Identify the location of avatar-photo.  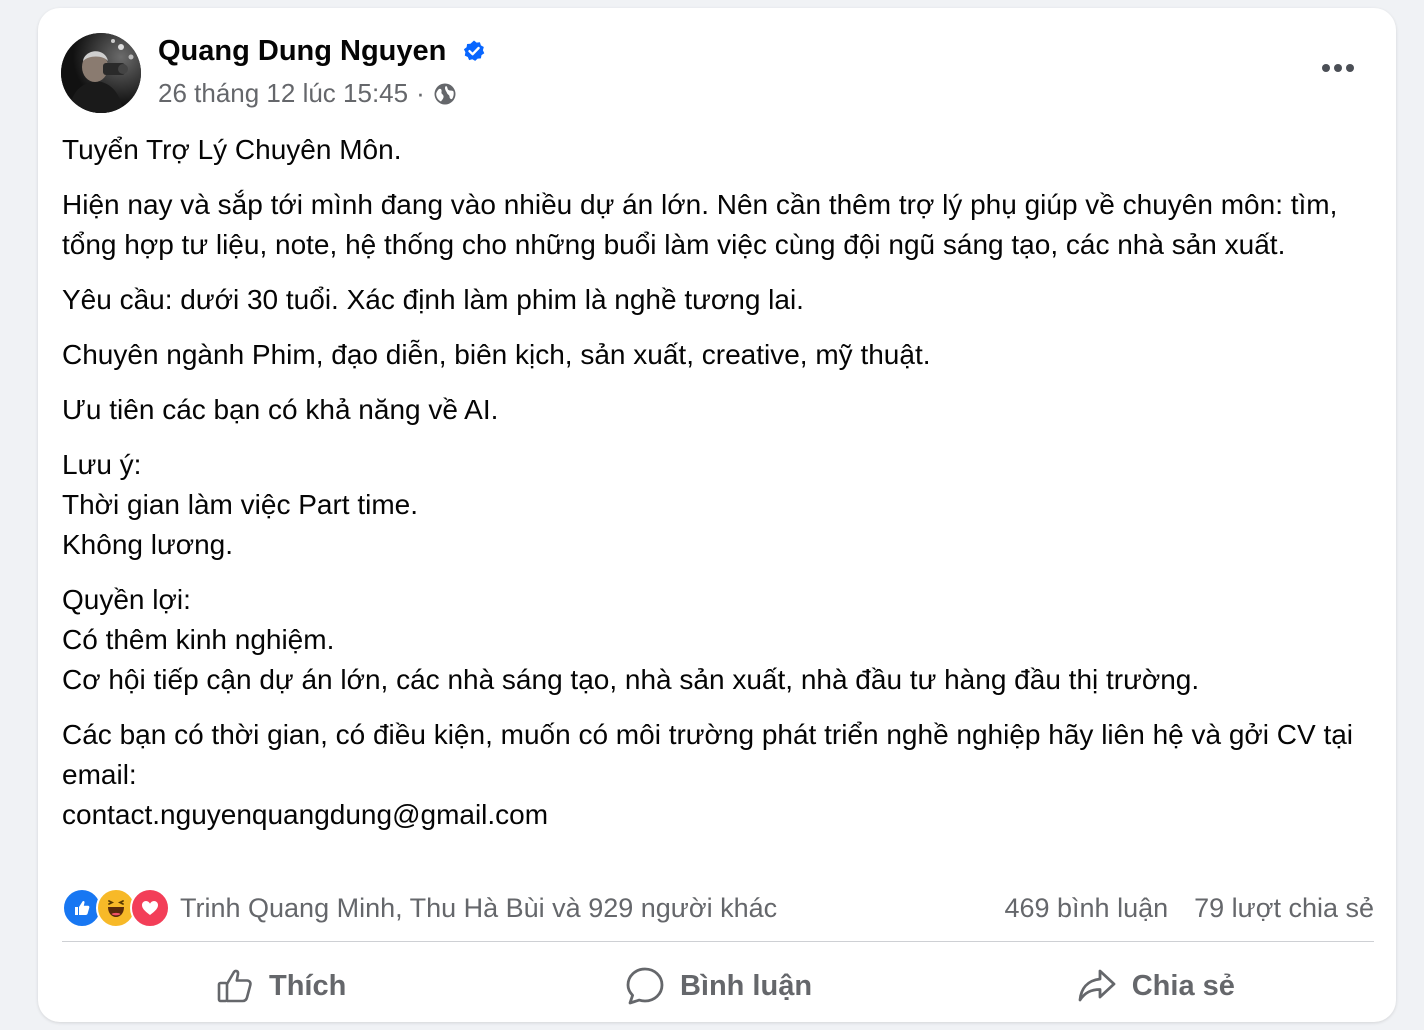
(101, 73).